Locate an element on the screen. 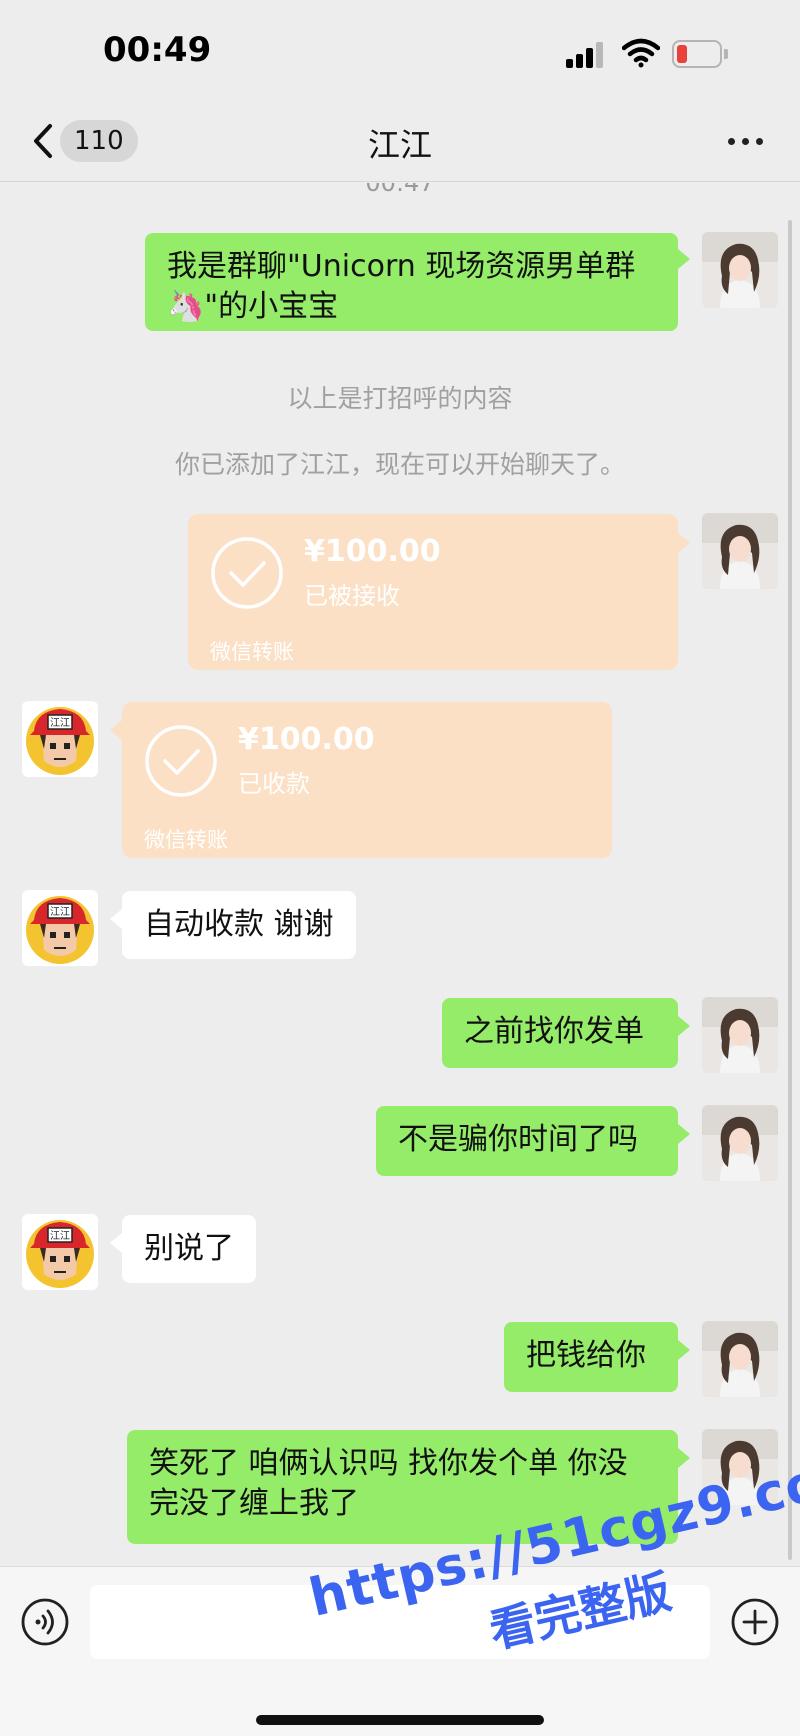  system-notice: 以上是打招呼的内容 is located at coordinates (400, 398).